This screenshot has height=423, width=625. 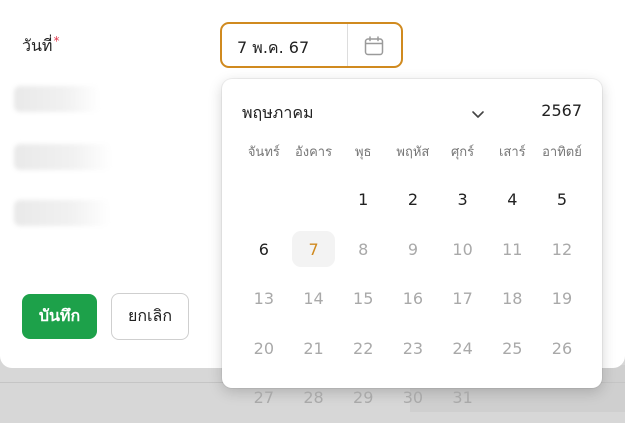 I want to click on cancel-button: ยกเลิก, so click(x=150, y=316).